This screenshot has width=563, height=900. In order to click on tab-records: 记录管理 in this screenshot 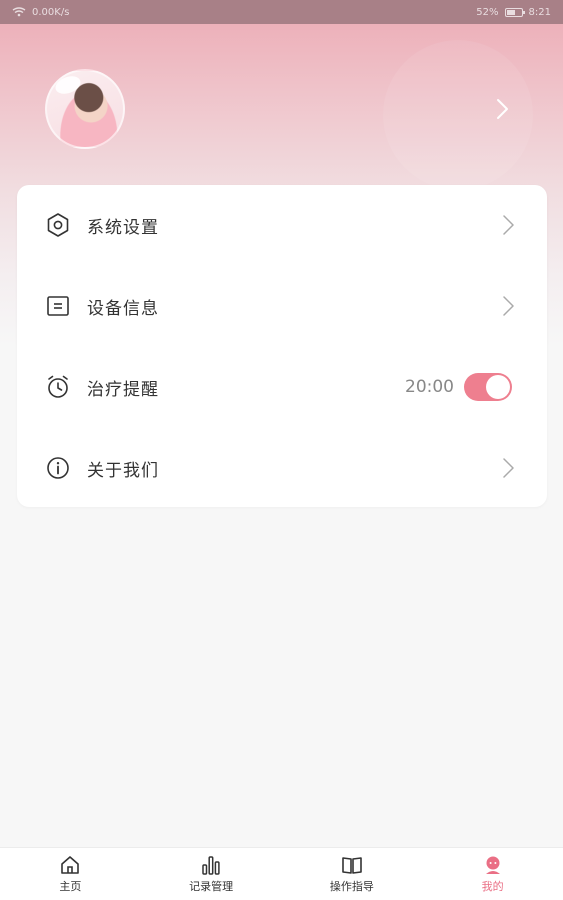, I will do `click(211, 874)`.